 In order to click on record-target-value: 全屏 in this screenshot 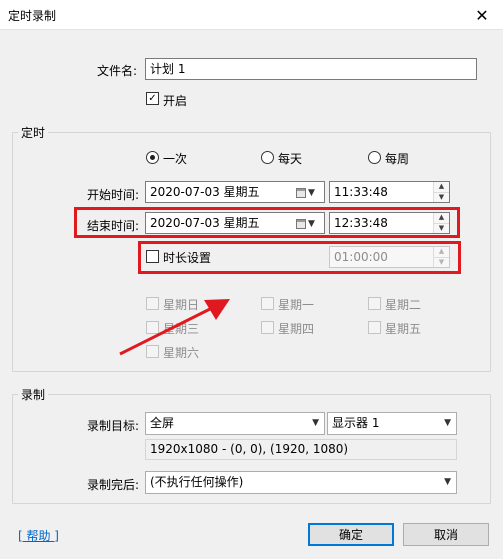, I will do `click(162, 423)`.